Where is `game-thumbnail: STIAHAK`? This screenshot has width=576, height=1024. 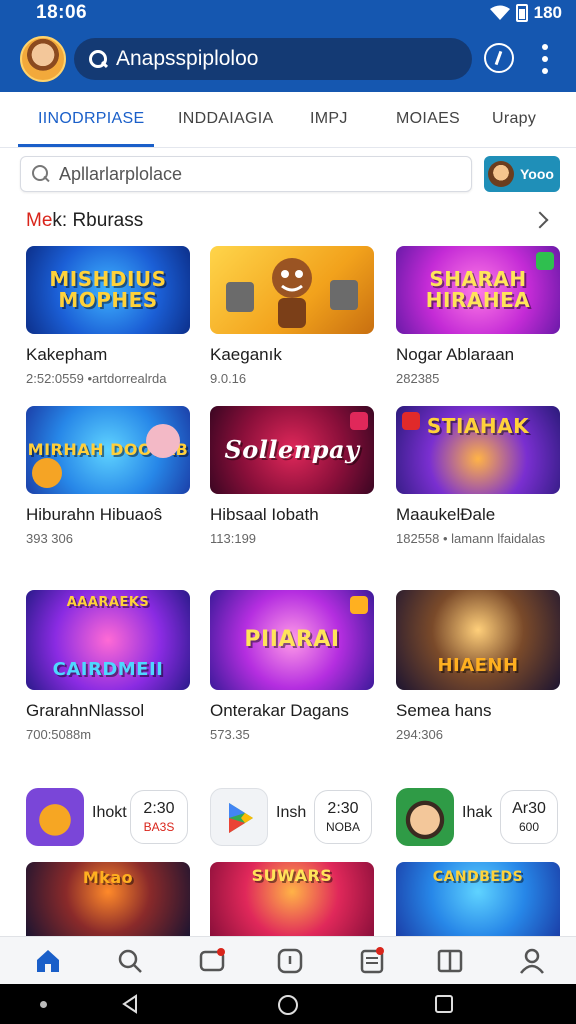
game-thumbnail: STIAHAK is located at coordinates (478, 450).